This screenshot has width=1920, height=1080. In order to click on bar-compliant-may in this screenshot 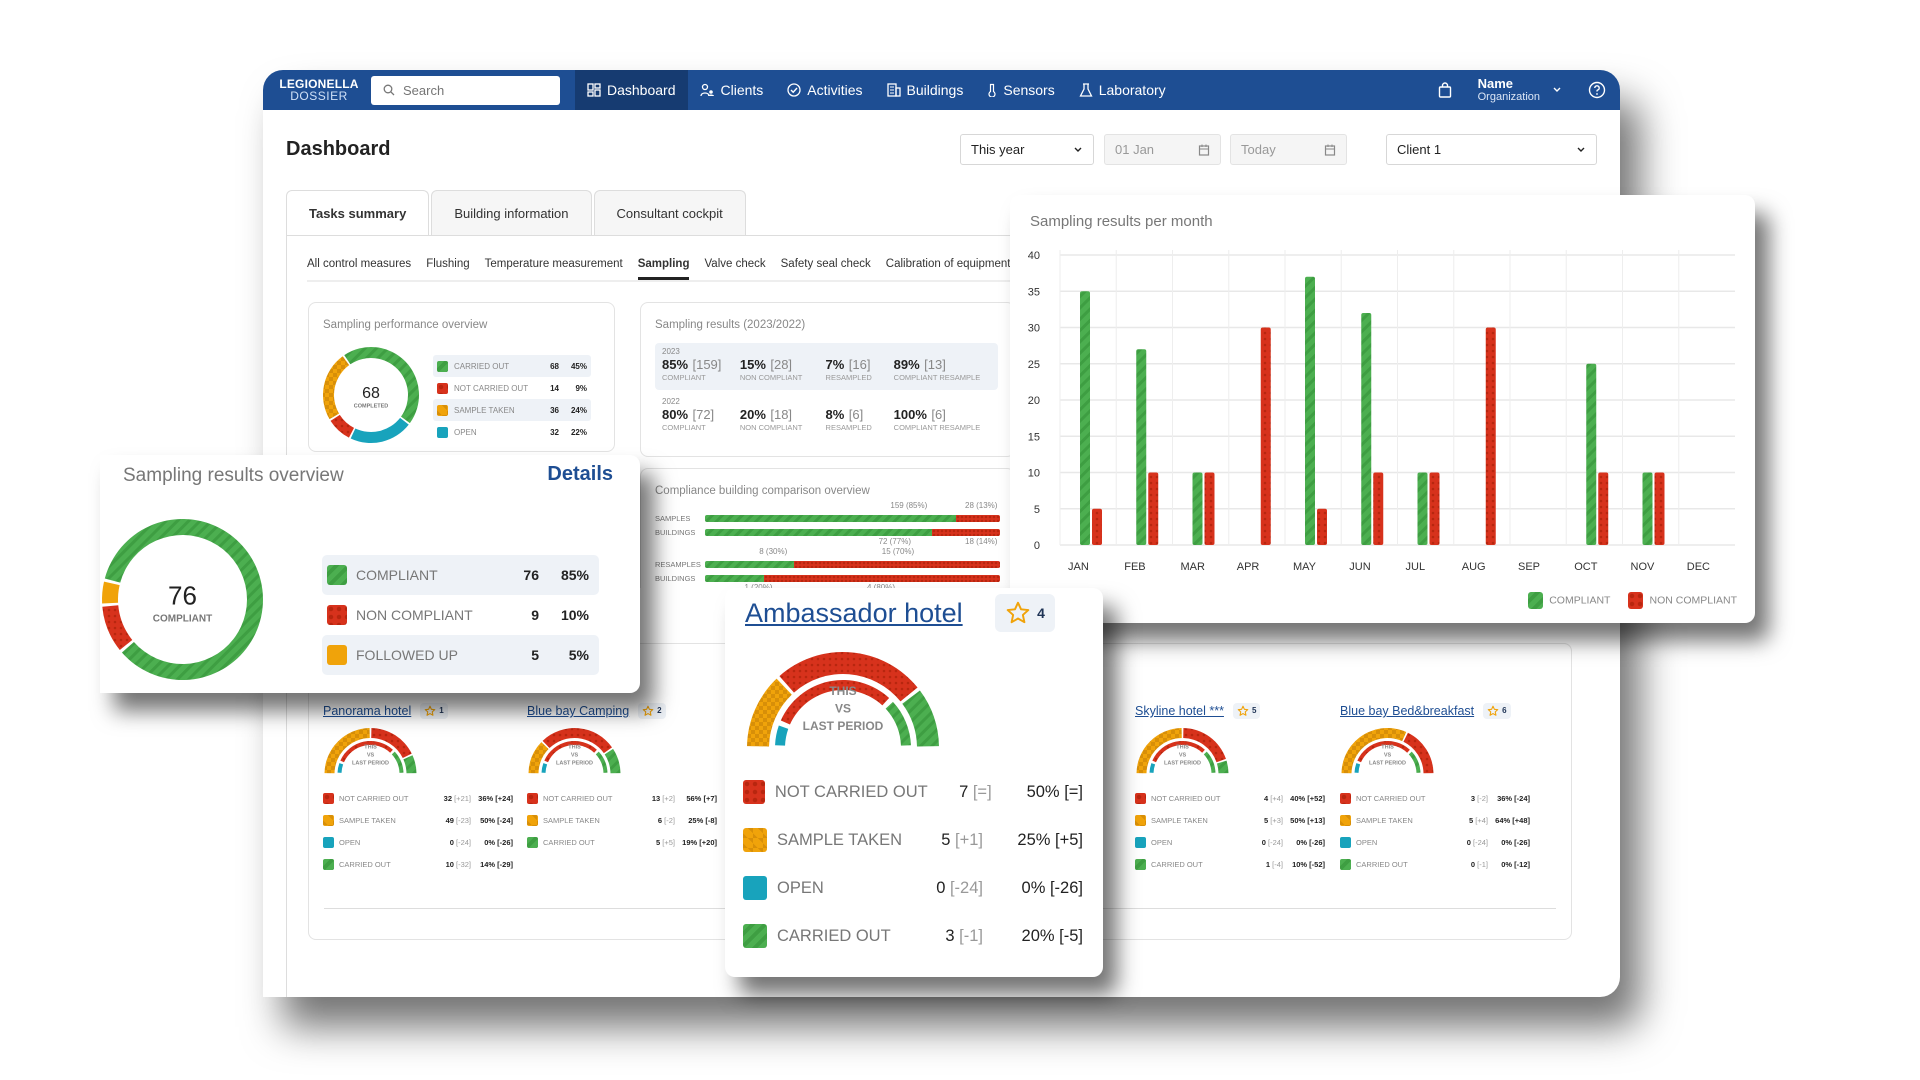, I will do `click(1310, 410)`.